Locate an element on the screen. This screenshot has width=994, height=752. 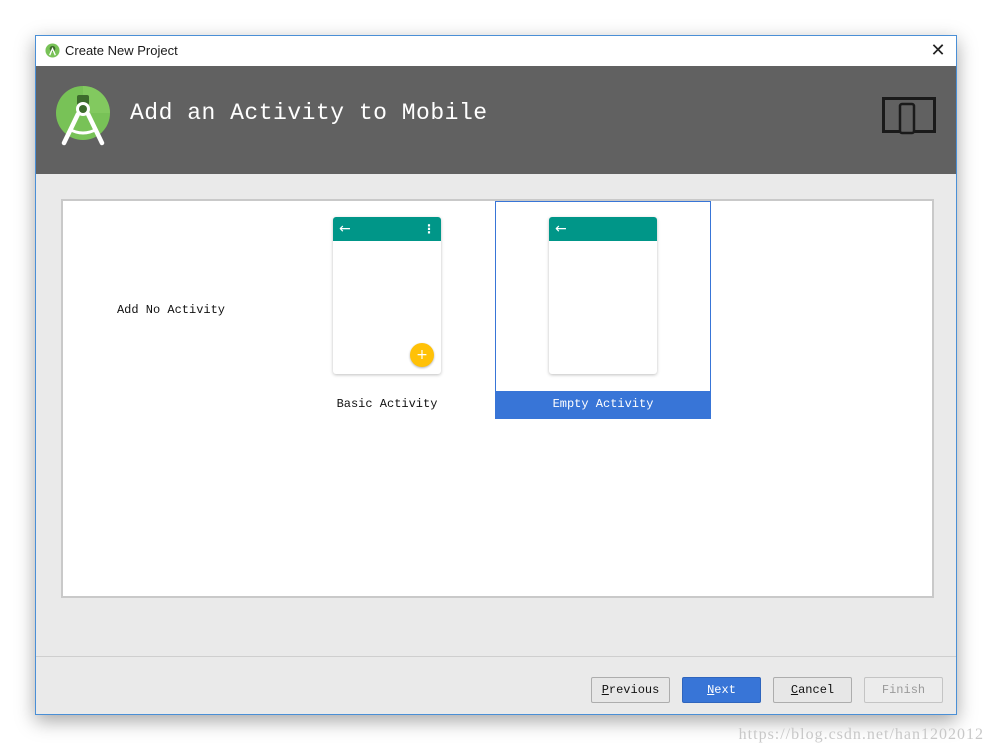
activity-label: Basic Activity is located at coordinates (387, 404).